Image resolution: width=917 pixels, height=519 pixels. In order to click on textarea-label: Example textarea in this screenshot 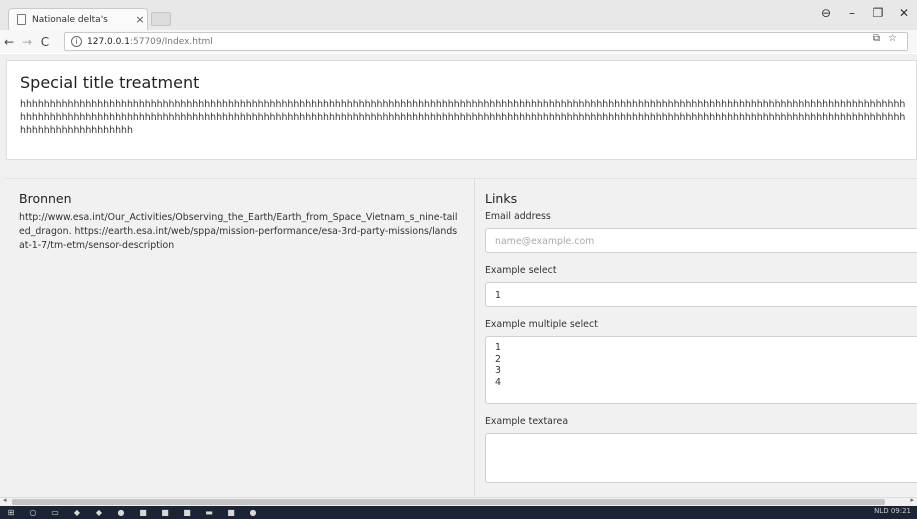, I will do `click(527, 421)`.